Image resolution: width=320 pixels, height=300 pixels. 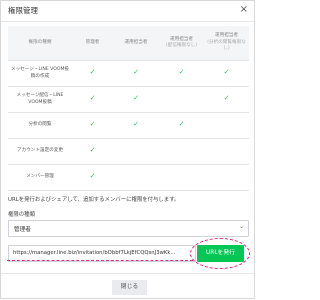 What do you see at coordinates (128, 228) in the screenshot?
I see `role-select: 管理者 ⌄` at bounding box center [128, 228].